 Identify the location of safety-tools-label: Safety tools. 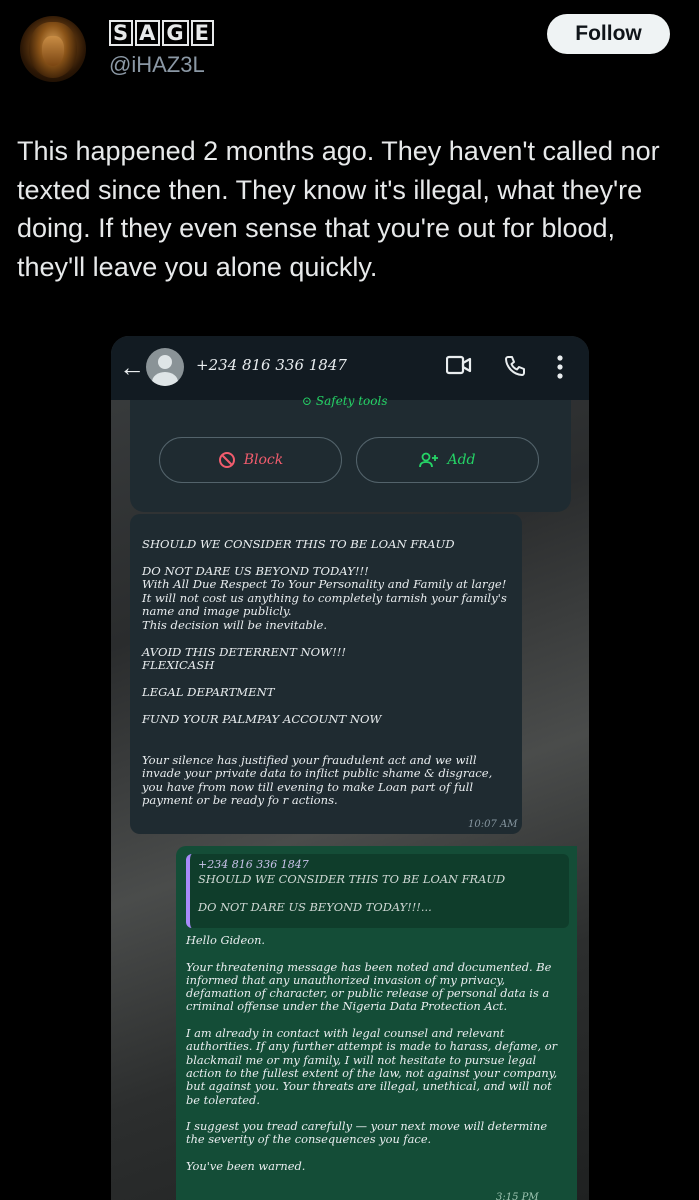
(351, 401).